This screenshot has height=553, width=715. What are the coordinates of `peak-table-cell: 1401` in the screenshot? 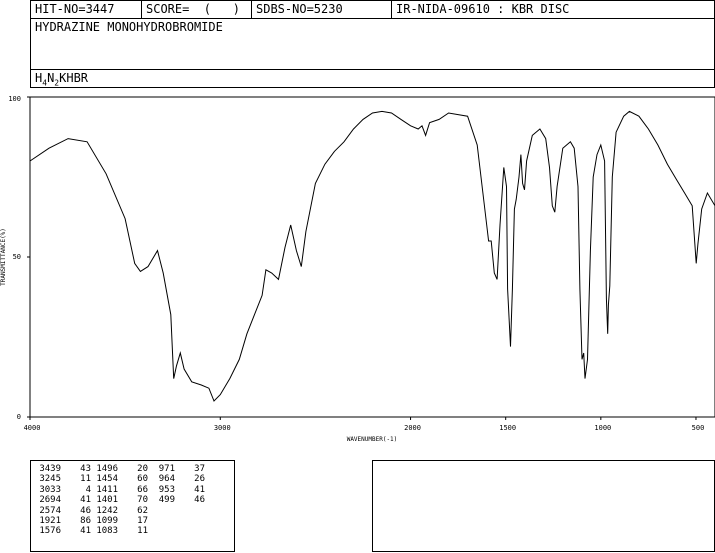 It's located at (107, 500).